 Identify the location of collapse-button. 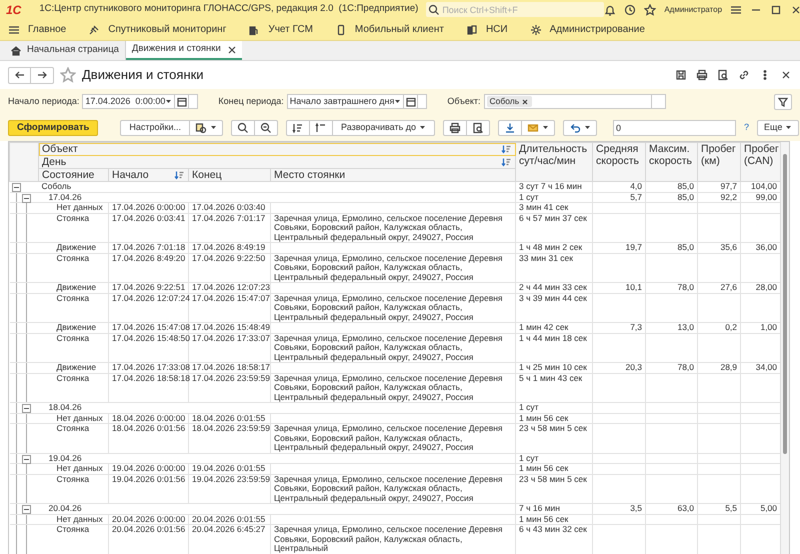
(322, 128).